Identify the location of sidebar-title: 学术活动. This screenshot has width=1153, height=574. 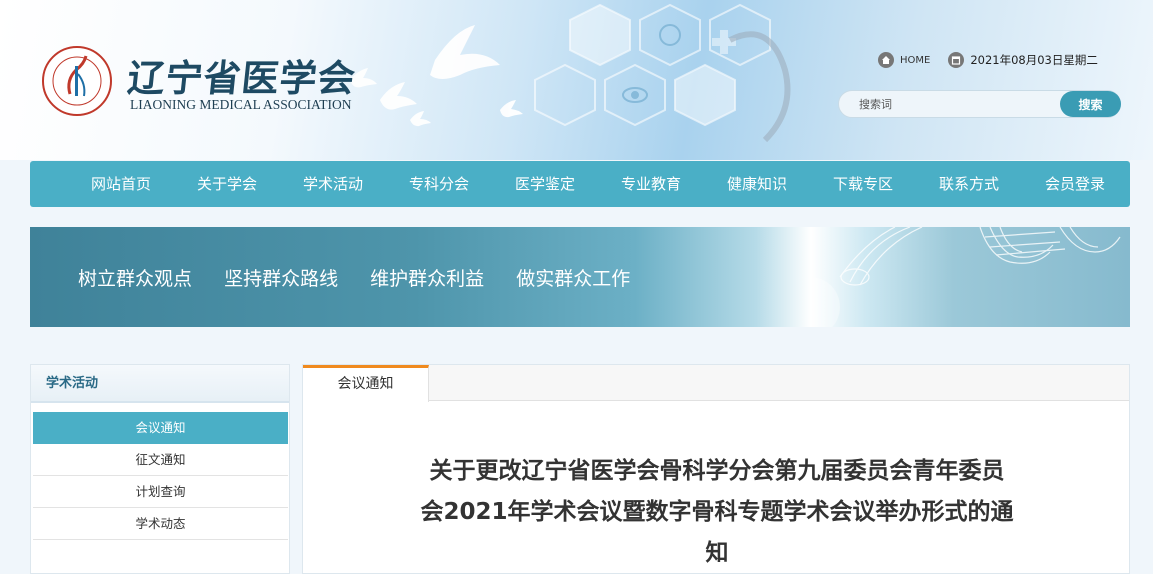
(160, 384).